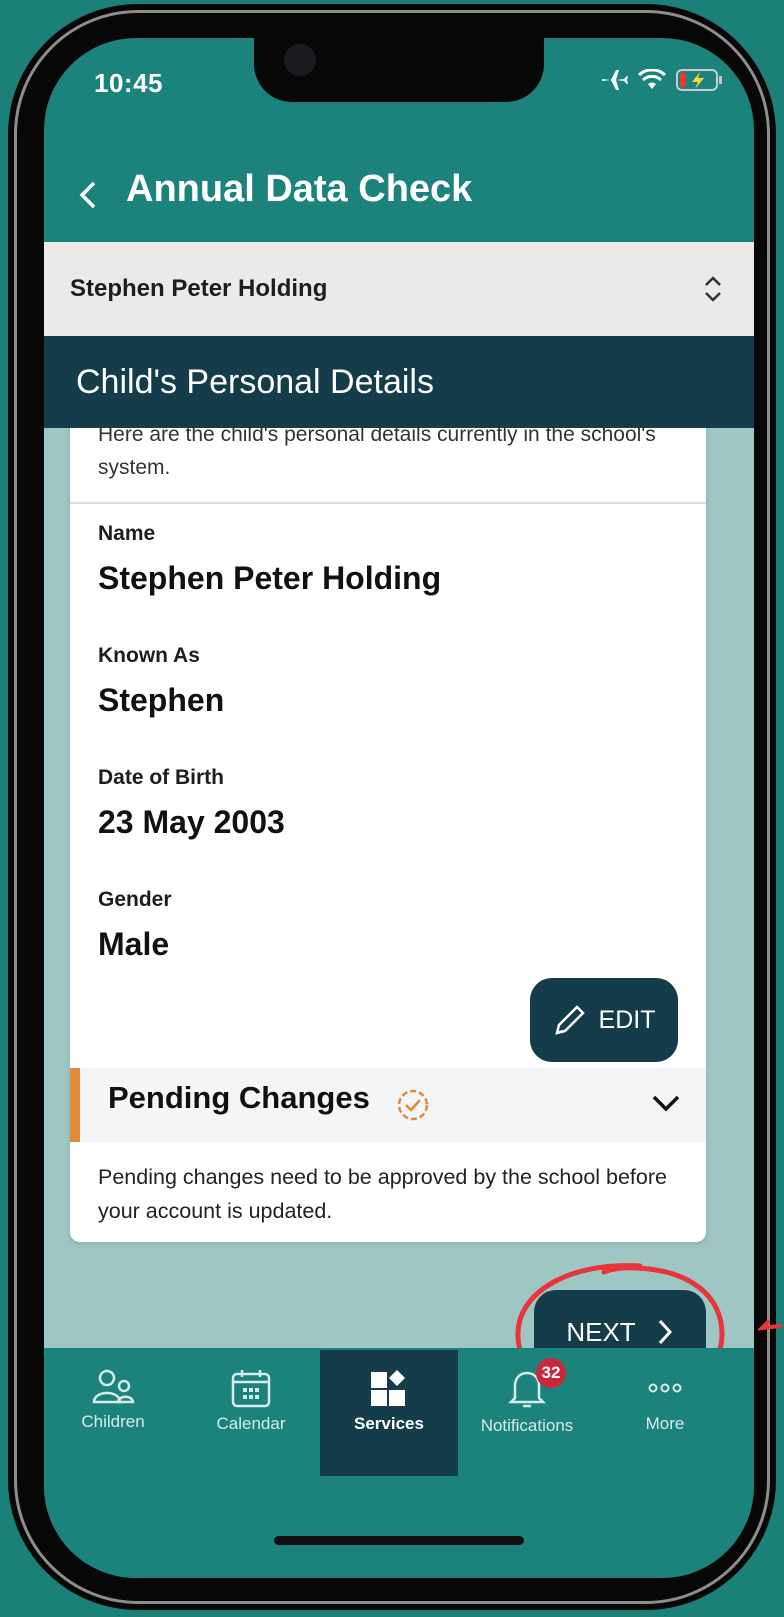  I want to click on nav-item-children: Children, so click(113, 1413).